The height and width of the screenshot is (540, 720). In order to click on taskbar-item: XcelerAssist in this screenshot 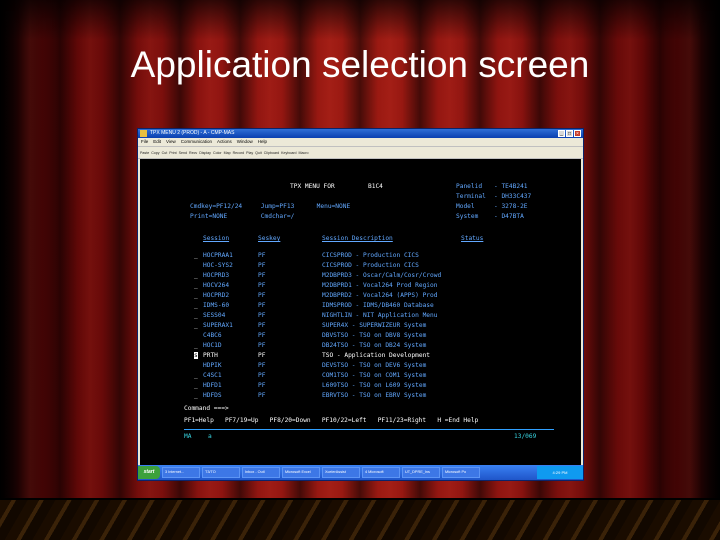, I will do `click(341, 472)`.